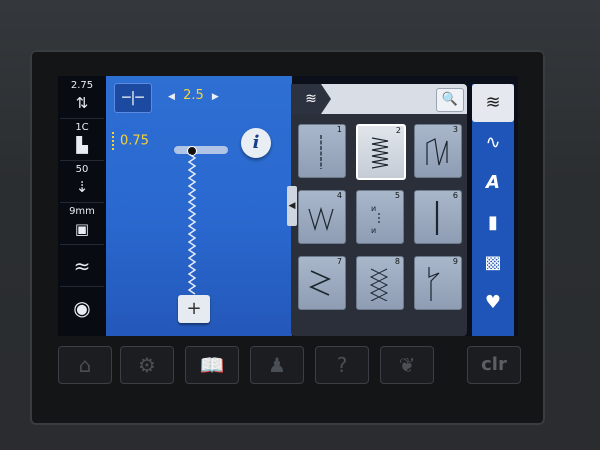 The width and height of the screenshot is (600, 450). I want to click on needle-plate-button: 9mm ▣, so click(82, 224).